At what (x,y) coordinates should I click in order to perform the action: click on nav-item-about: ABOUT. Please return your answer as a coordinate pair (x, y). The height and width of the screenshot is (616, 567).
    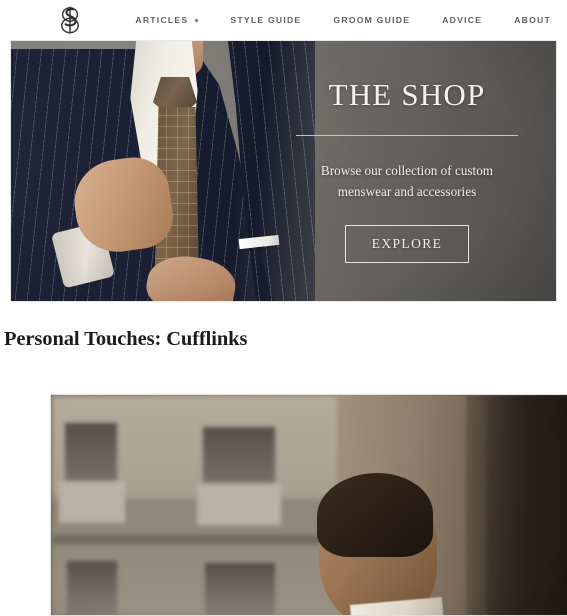
    Looking at the image, I should click on (532, 20).